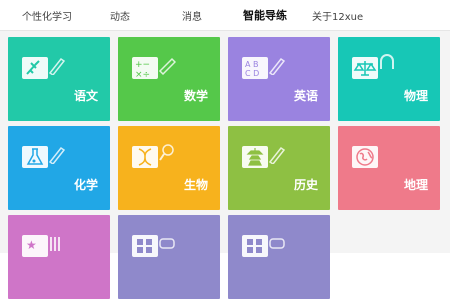 This screenshot has height=299, width=450. What do you see at coordinates (35, 68) in the screenshot?
I see `chinese-brush-icon` at bounding box center [35, 68].